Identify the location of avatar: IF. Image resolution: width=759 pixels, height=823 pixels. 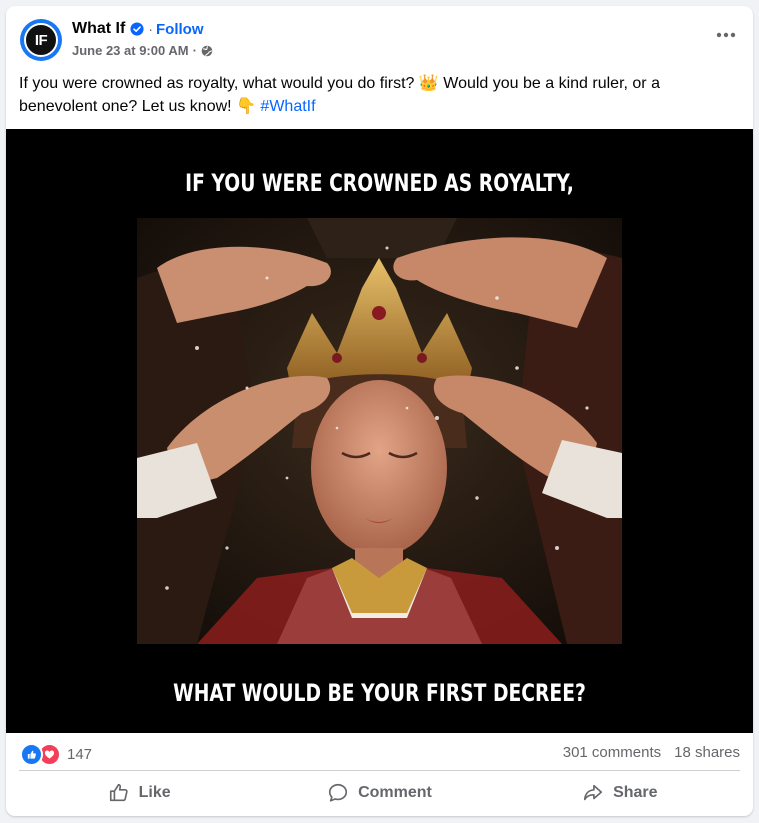
(41, 40).